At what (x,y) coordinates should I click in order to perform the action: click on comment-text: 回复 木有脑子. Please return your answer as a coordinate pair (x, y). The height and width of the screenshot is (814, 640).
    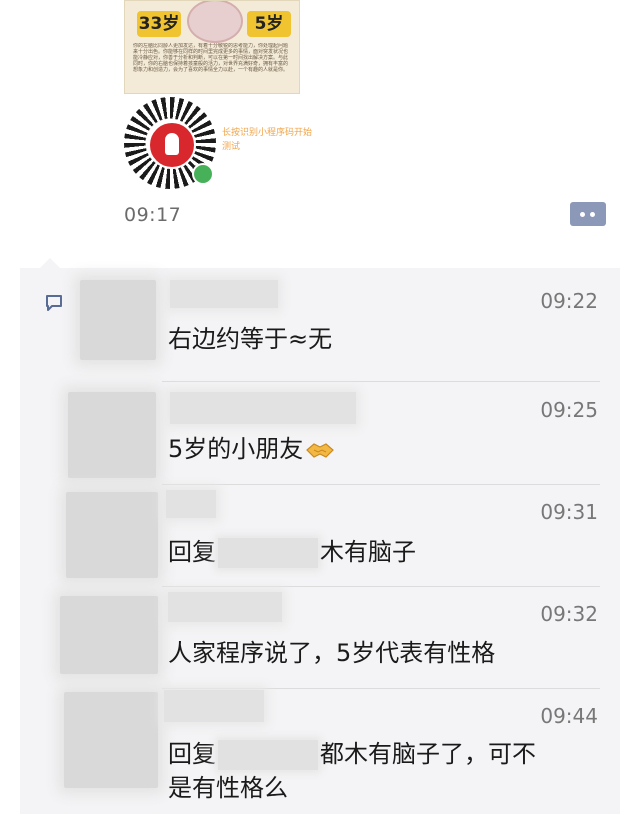
    Looking at the image, I should click on (292, 552).